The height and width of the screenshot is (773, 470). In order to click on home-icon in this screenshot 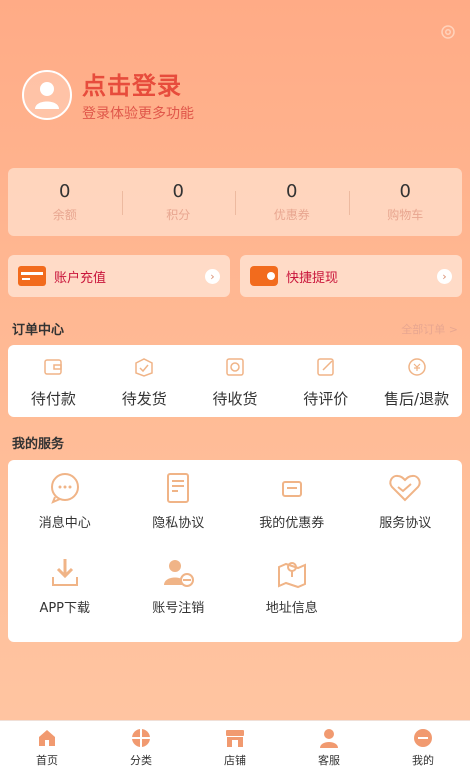, I will do `click(47, 738)`.